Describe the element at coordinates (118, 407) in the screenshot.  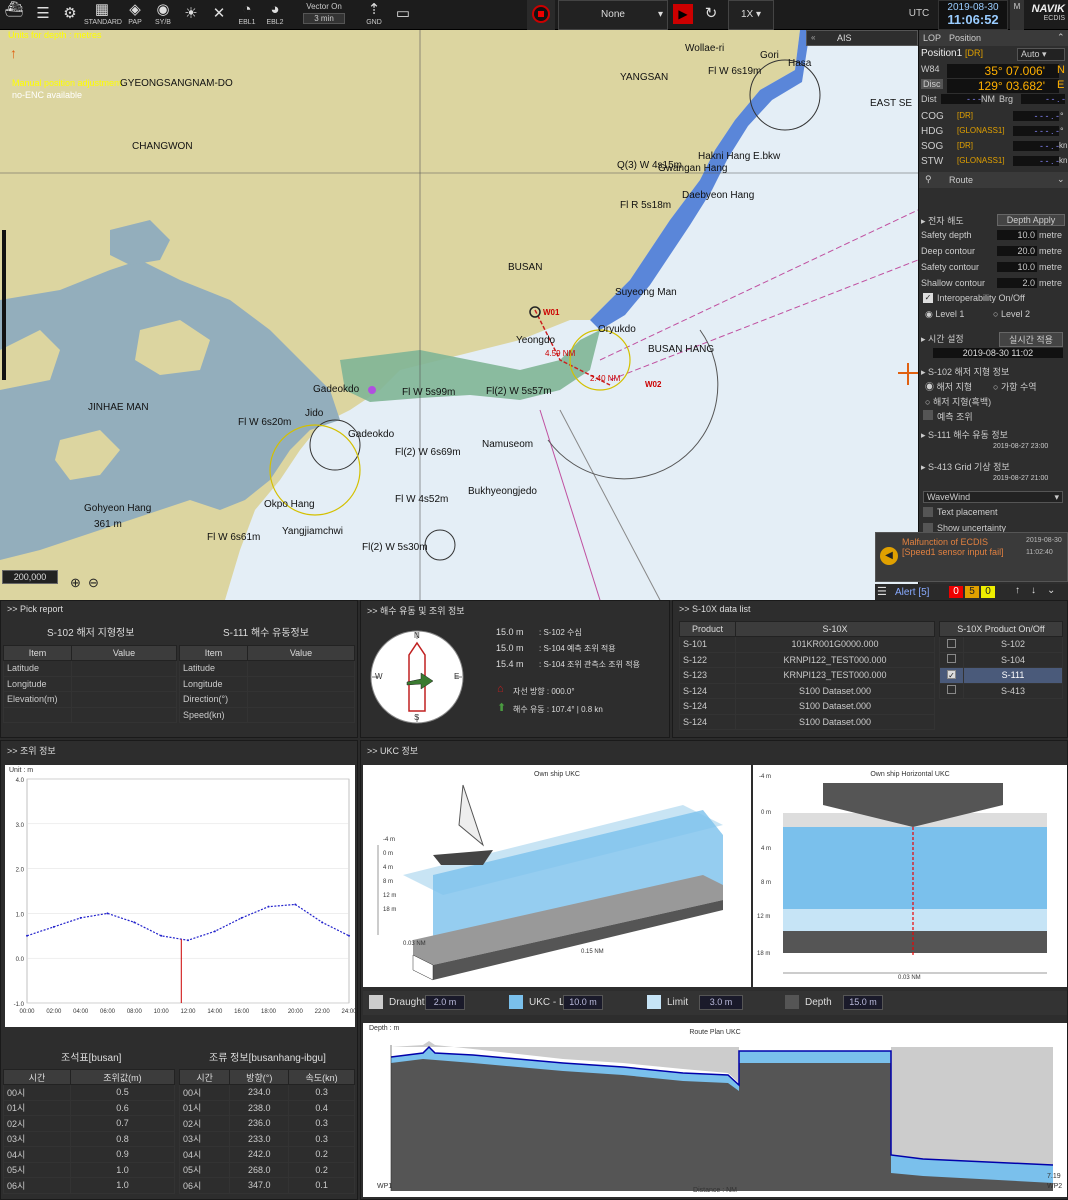
I see `place-jinhae: JINHAE MAN` at that location.